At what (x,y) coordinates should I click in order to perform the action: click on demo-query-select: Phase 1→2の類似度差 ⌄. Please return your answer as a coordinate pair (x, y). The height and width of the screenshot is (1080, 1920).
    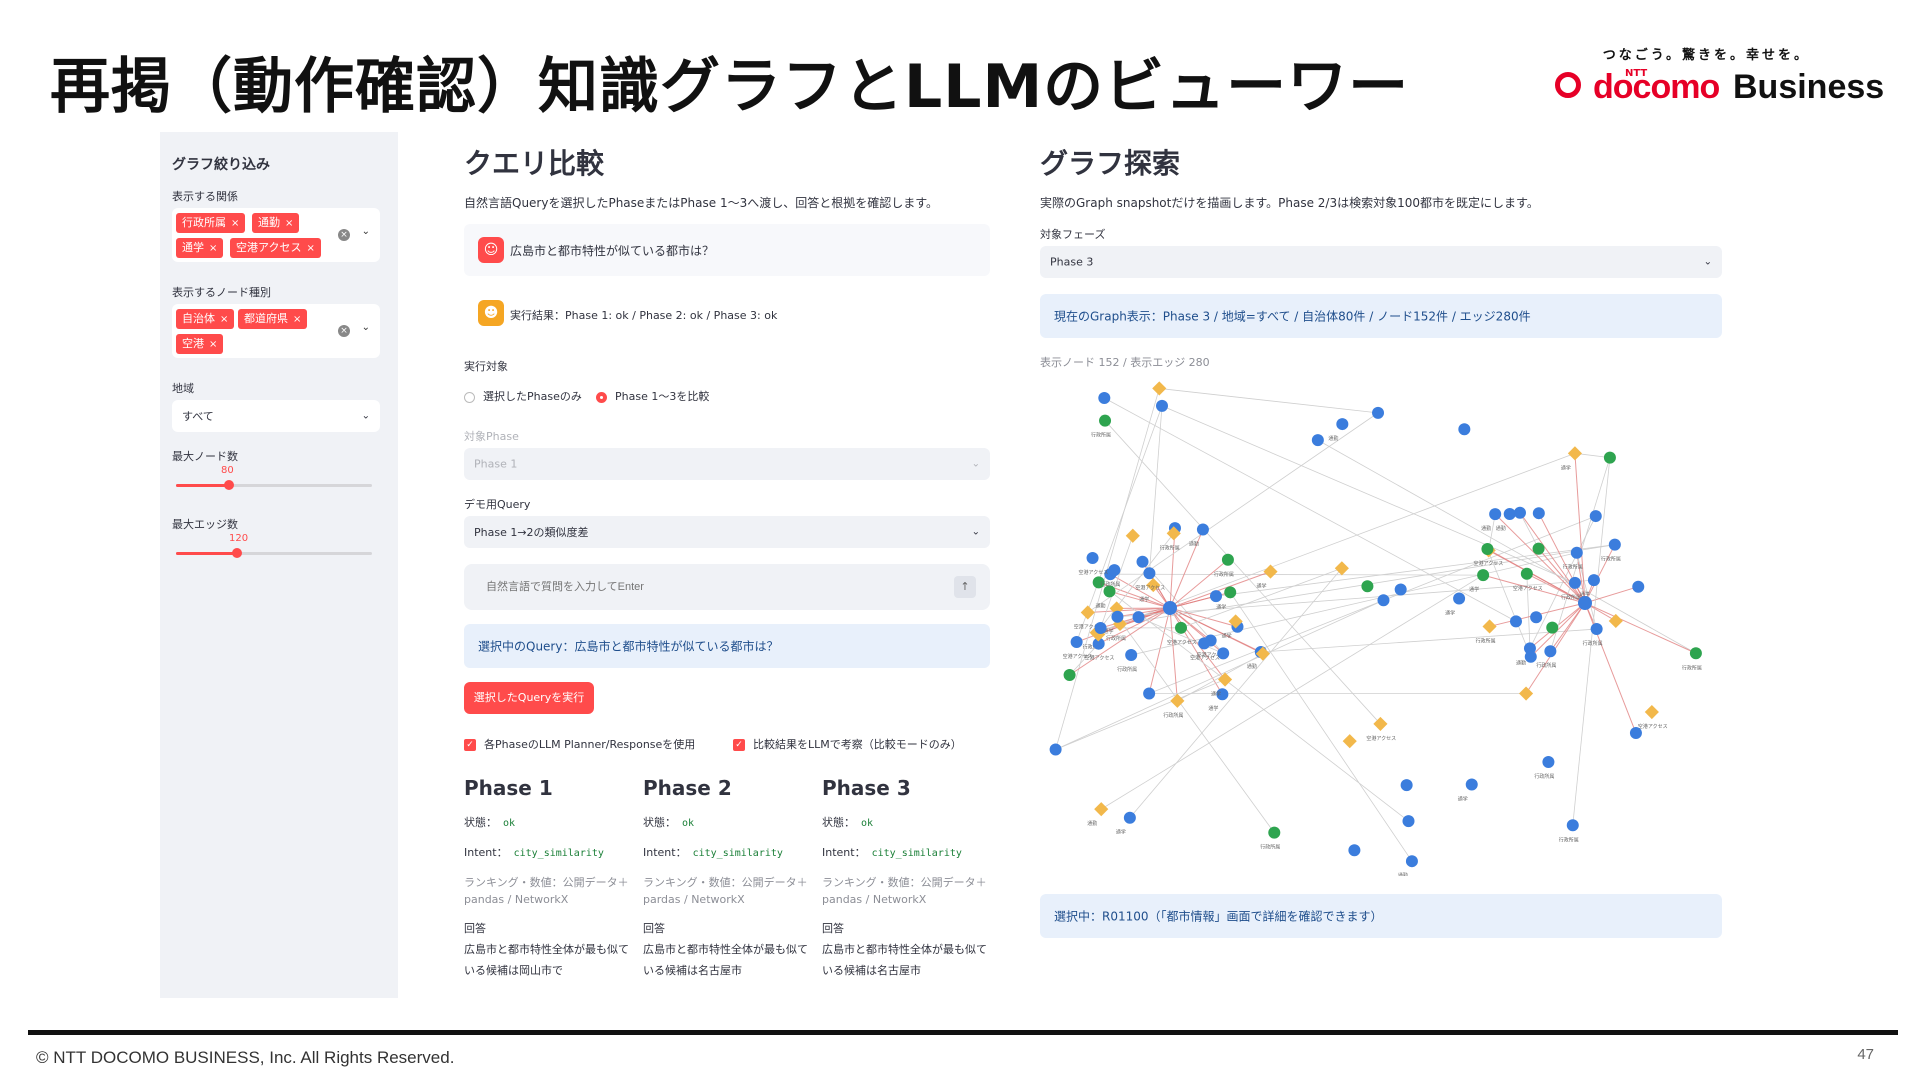
    Looking at the image, I should click on (727, 532).